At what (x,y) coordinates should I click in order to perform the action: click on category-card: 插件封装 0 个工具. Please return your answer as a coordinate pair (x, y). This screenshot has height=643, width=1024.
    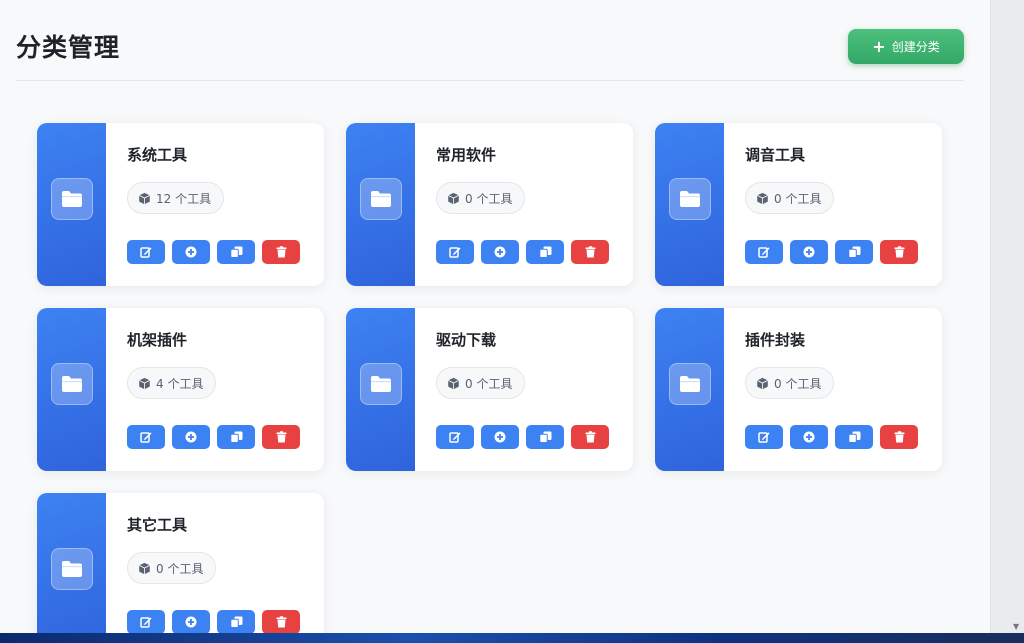
    Looking at the image, I should click on (798, 389).